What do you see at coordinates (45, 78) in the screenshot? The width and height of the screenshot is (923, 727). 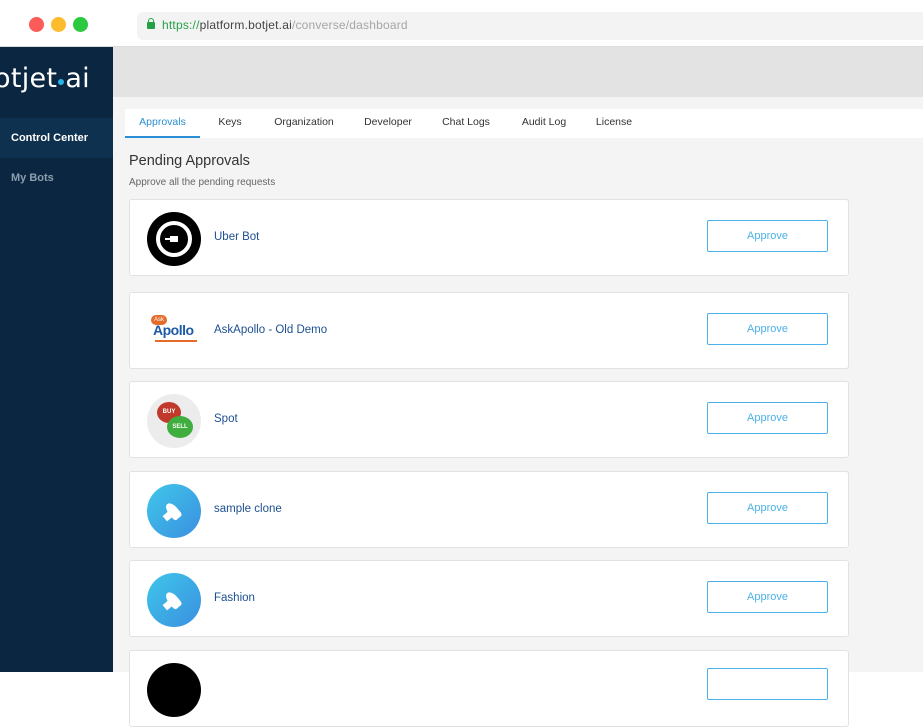 I see `botjet-logo: otjet ai` at bounding box center [45, 78].